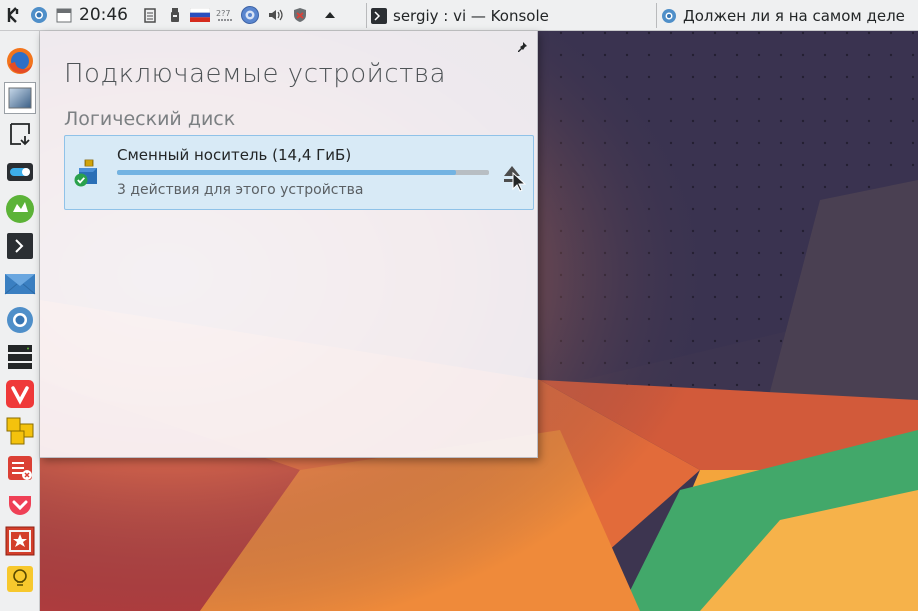 The image size is (918, 611). I want to click on image-viewer-icon, so click(20, 98).